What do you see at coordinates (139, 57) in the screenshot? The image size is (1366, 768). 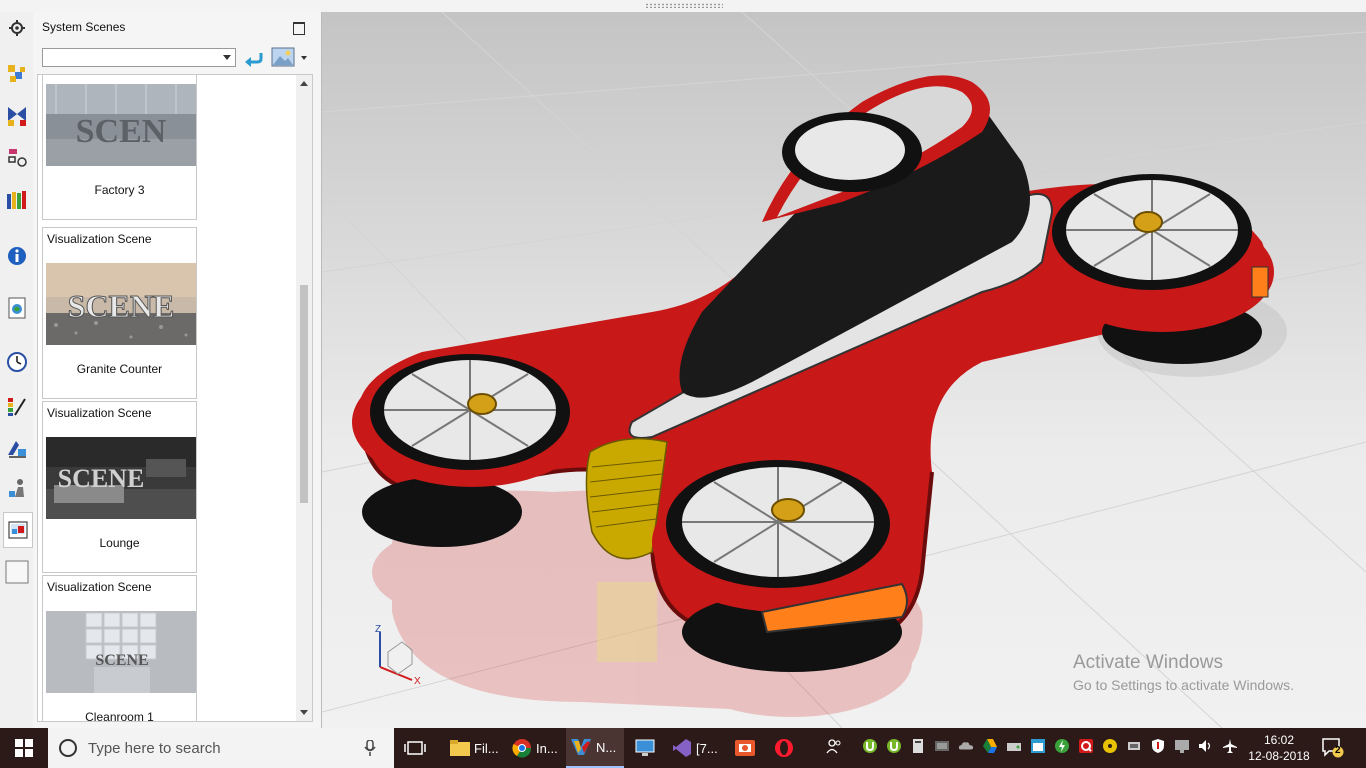 I see `scene-combo` at bounding box center [139, 57].